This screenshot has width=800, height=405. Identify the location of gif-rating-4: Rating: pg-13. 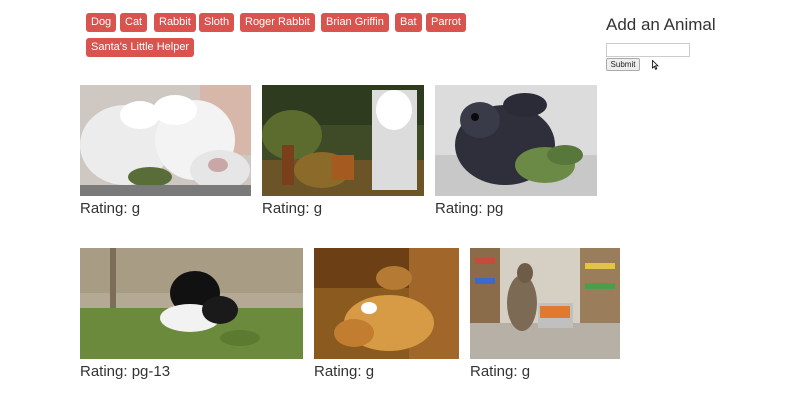
(125, 371).